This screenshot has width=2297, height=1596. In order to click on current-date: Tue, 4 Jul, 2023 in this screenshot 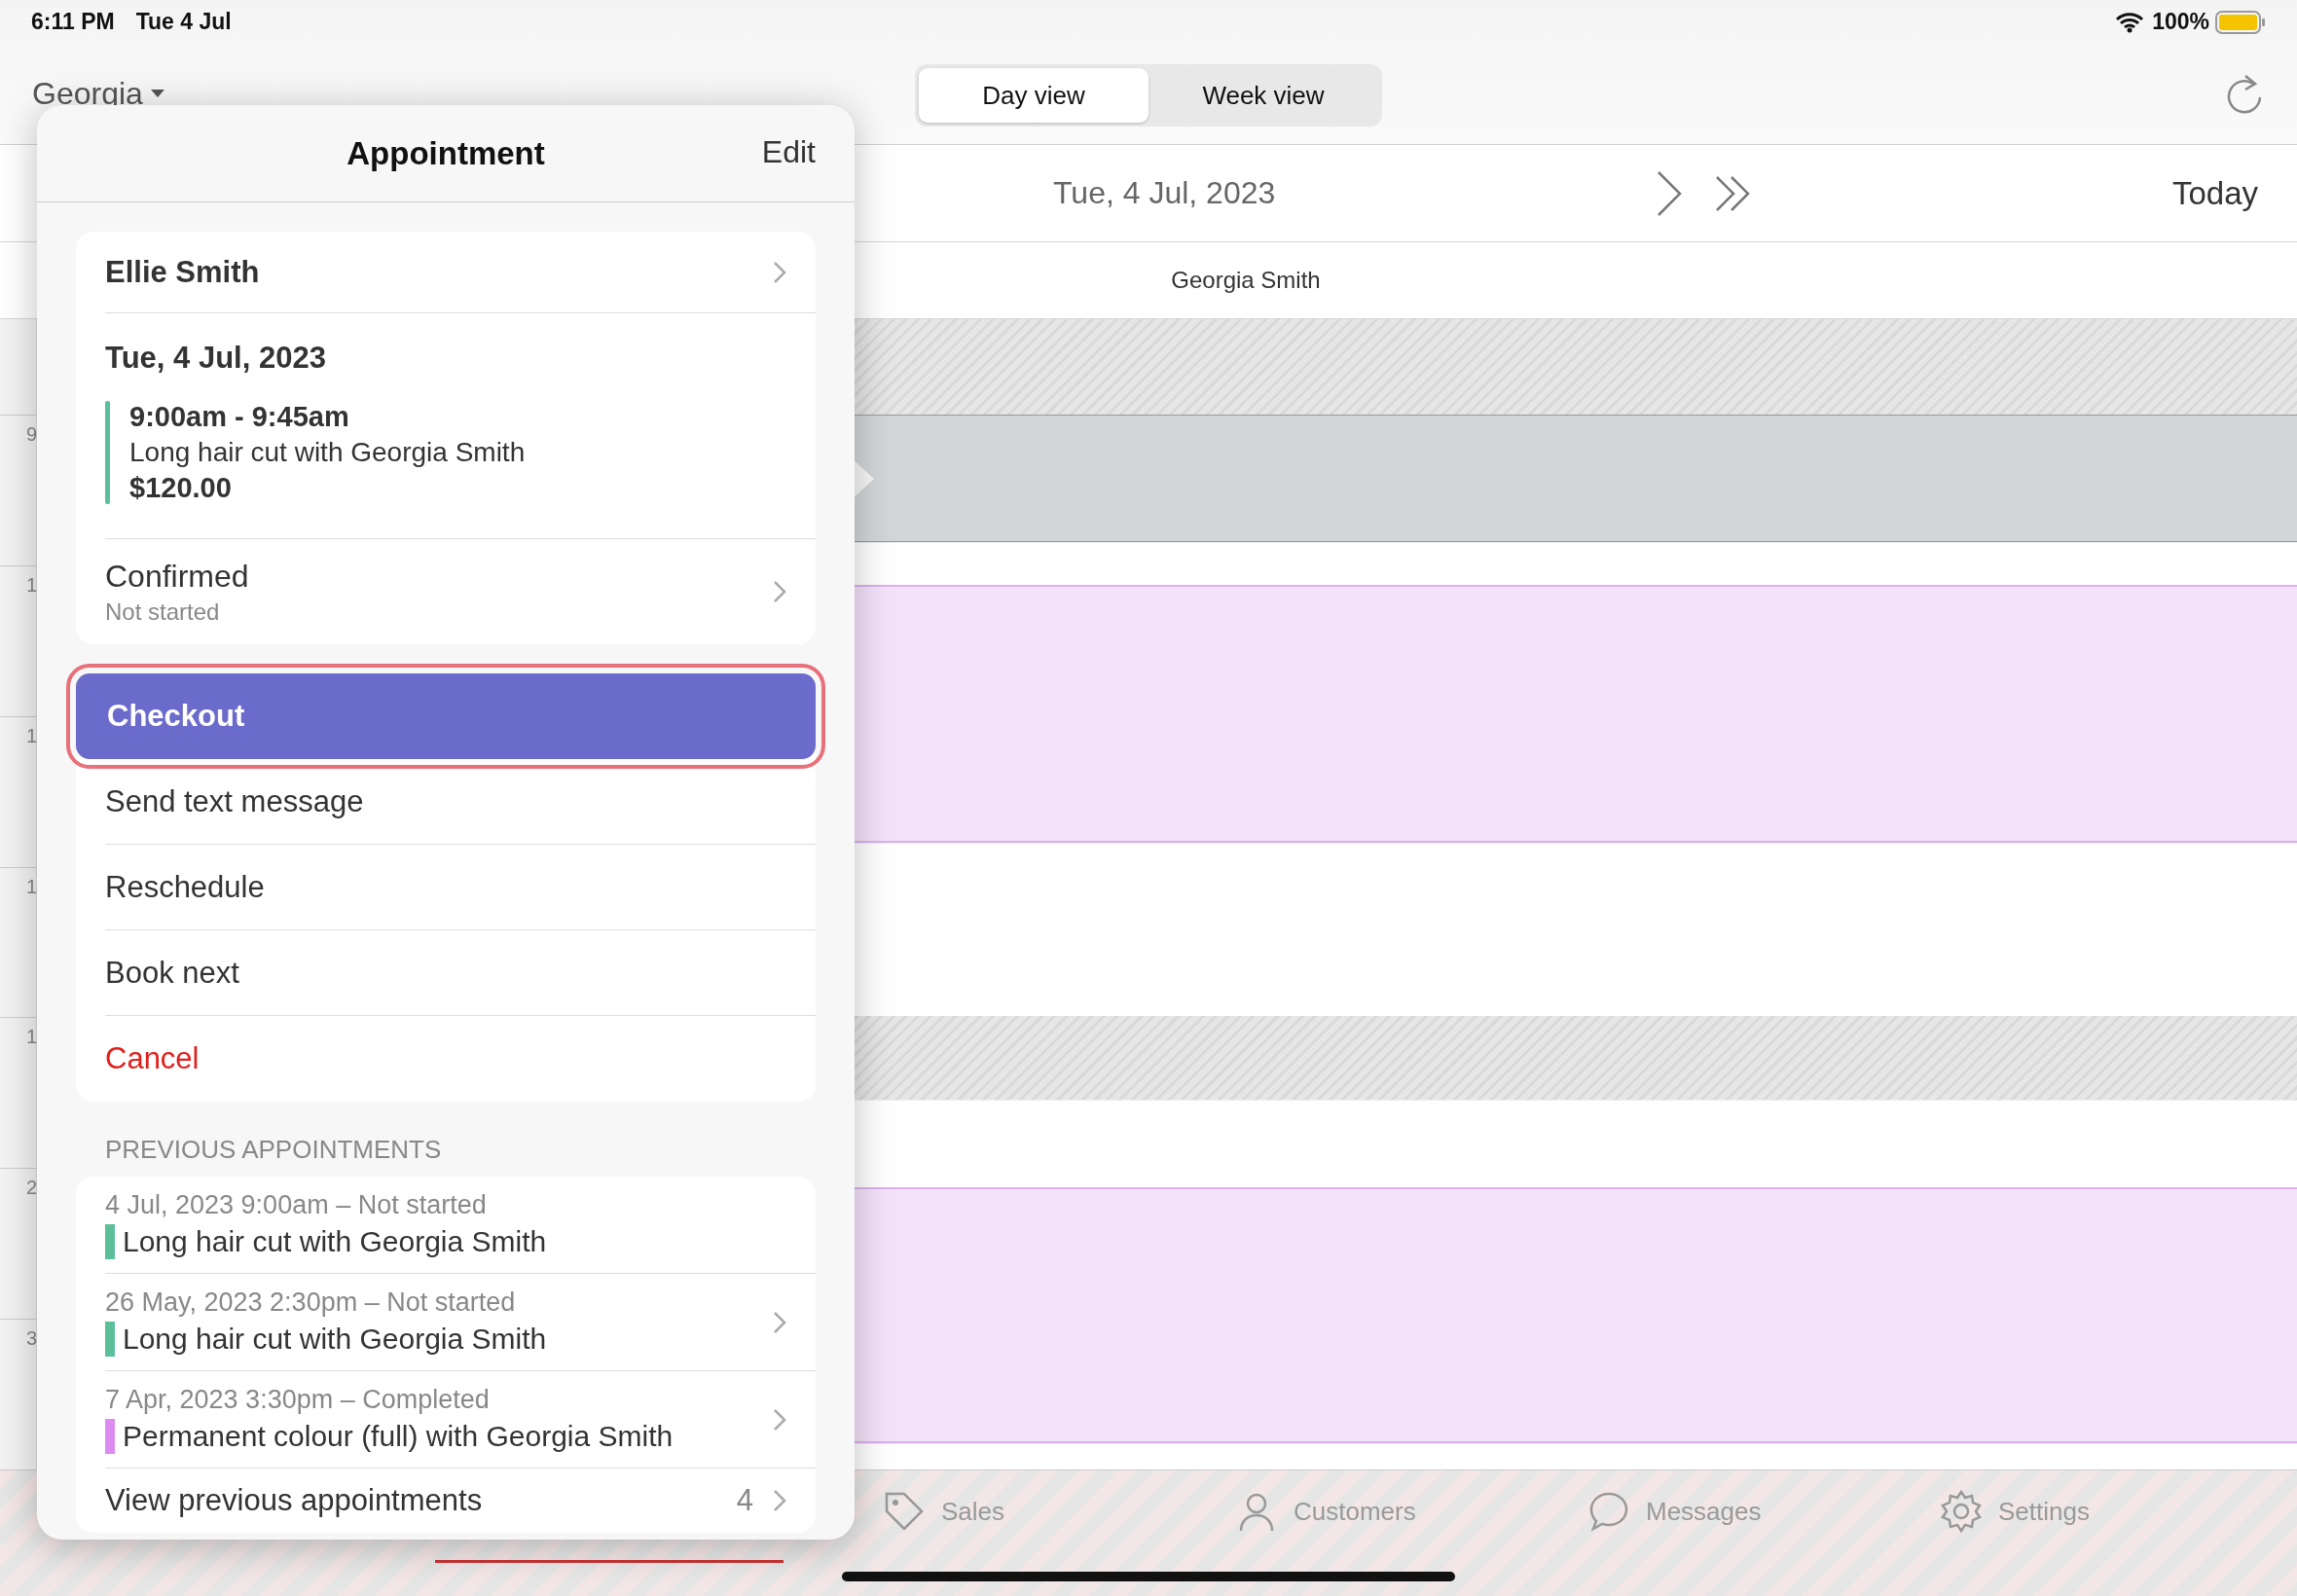, I will do `click(1164, 193)`.